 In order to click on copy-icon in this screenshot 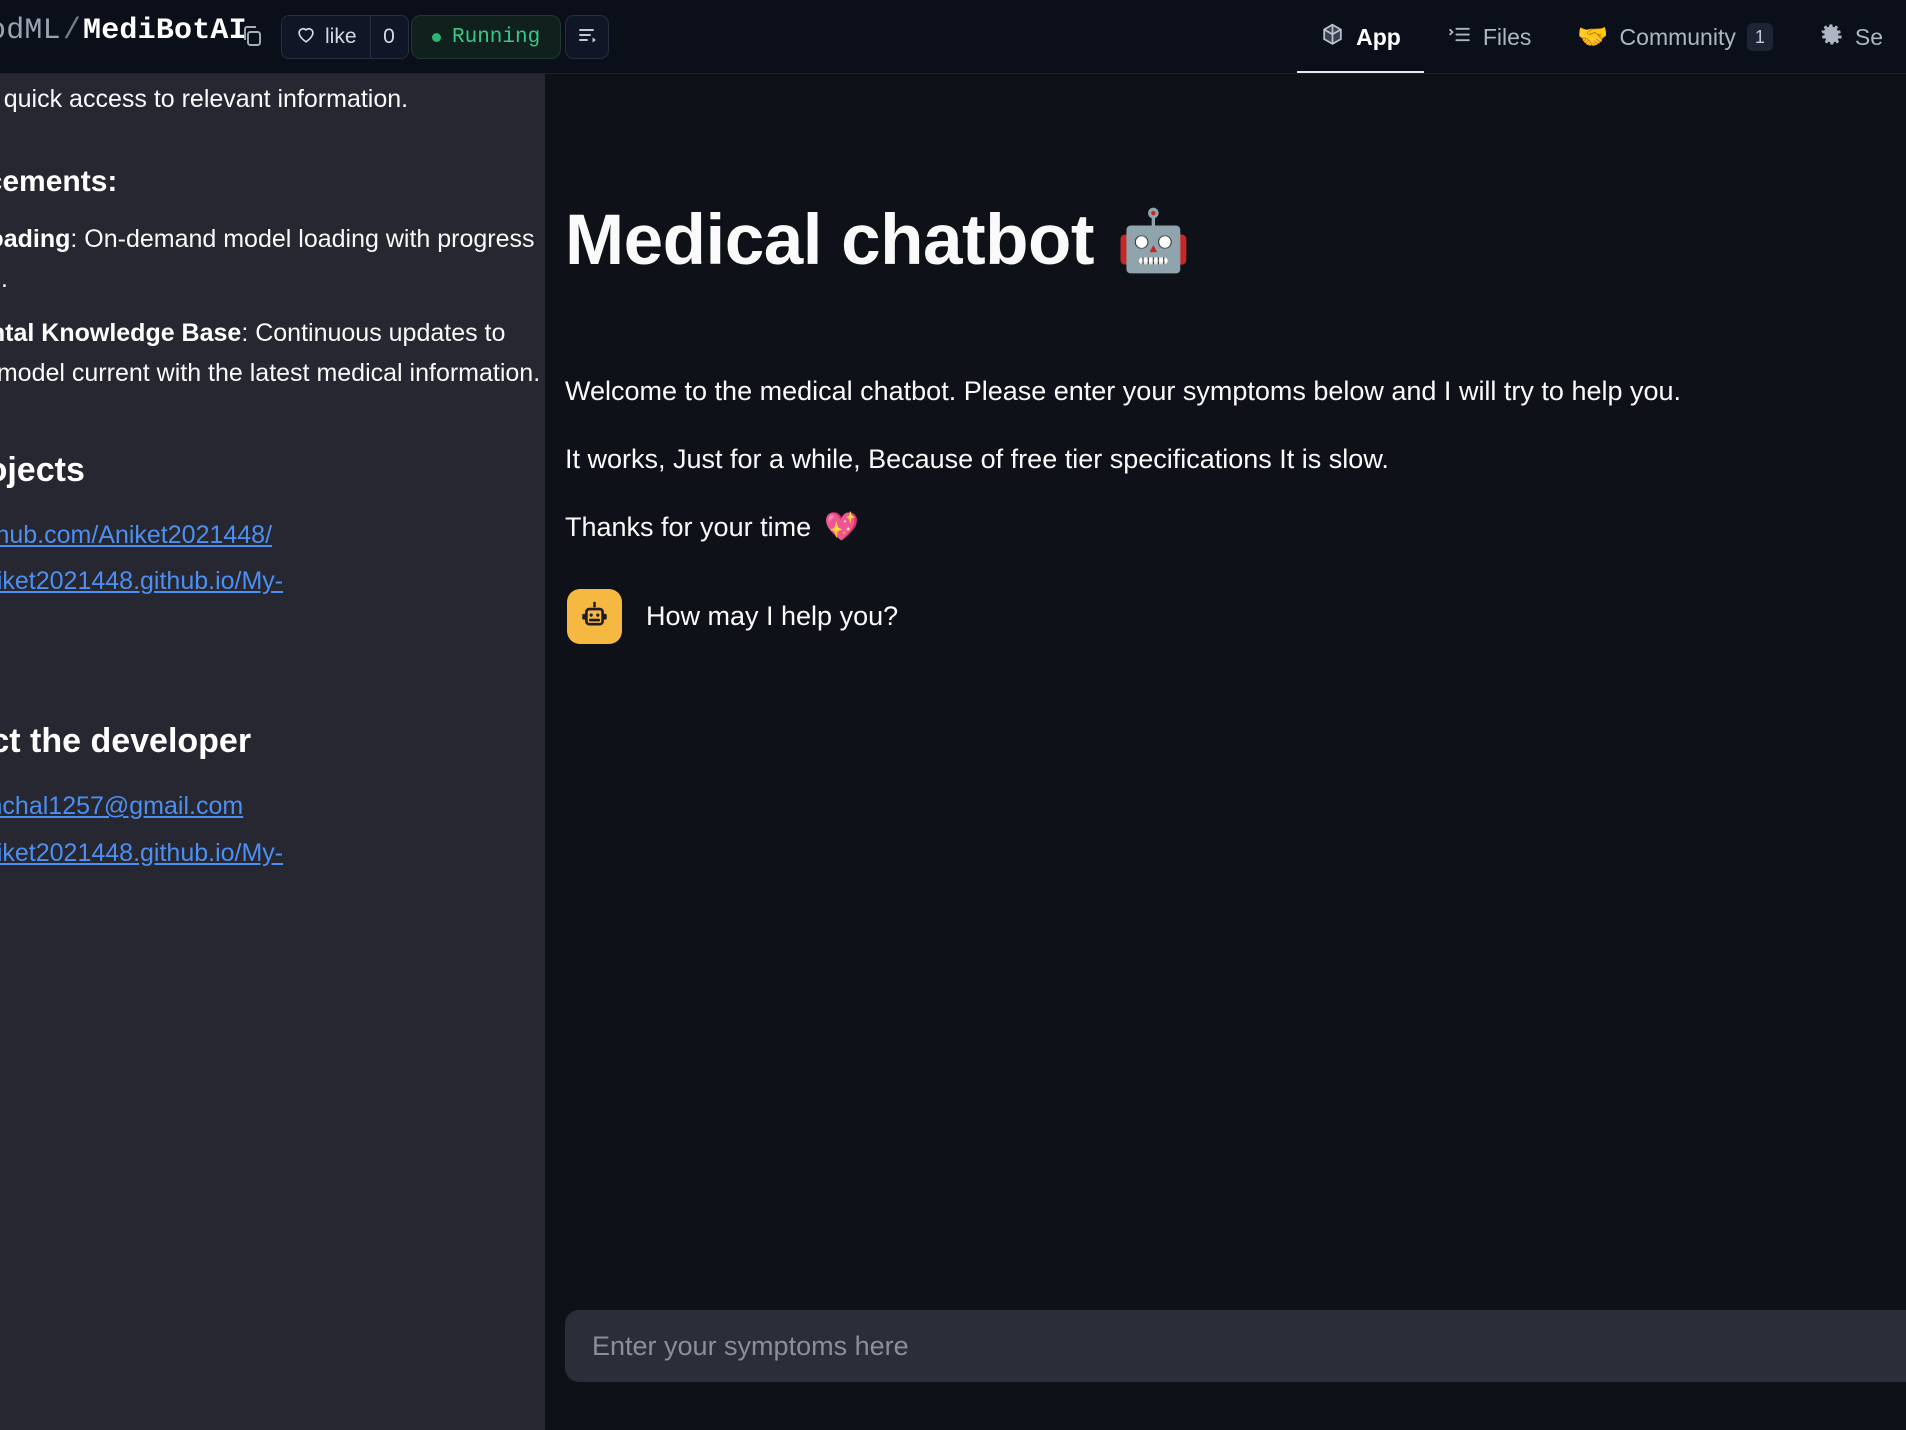, I will do `click(252, 36)`.